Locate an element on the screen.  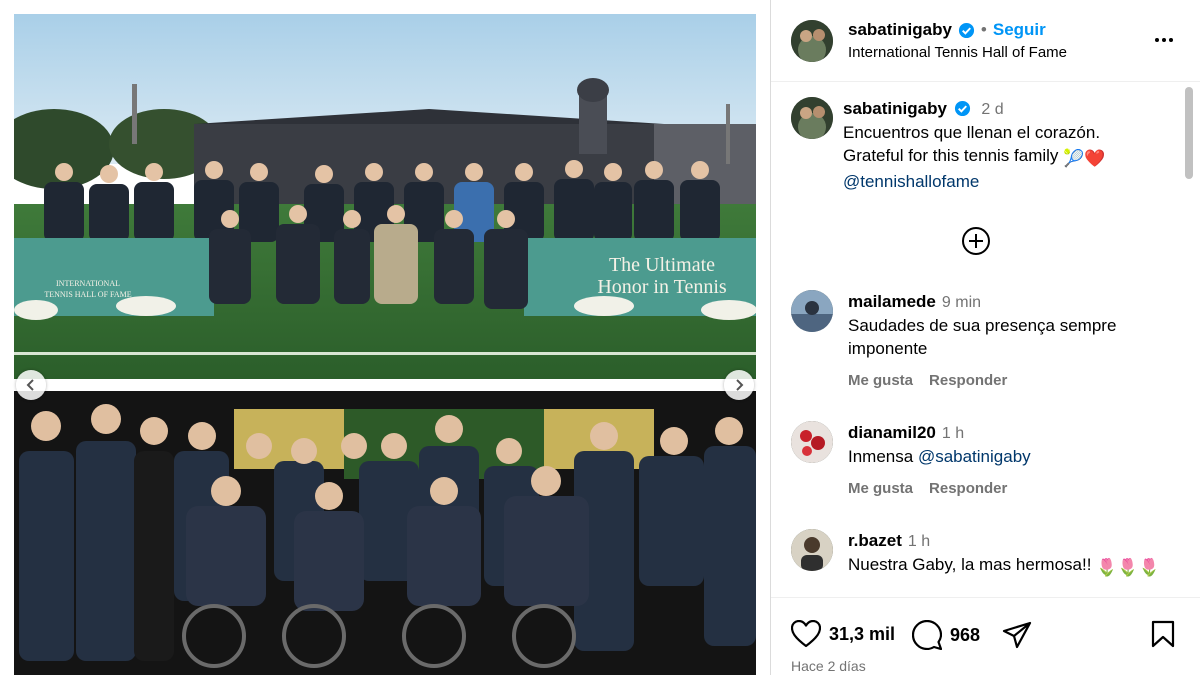
commenter-username: dianamil20 is located at coordinates (892, 432).